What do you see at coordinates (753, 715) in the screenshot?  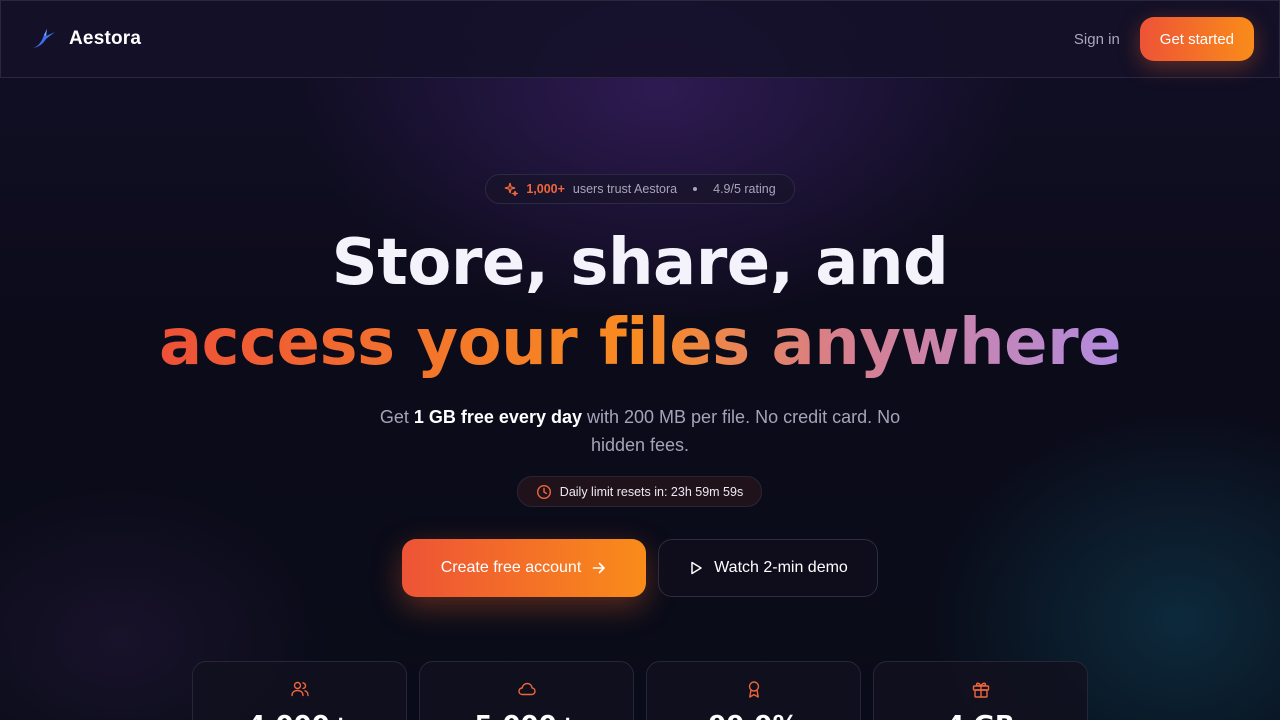 I see `stat-value: 99.9%` at bounding box center [753, 715].